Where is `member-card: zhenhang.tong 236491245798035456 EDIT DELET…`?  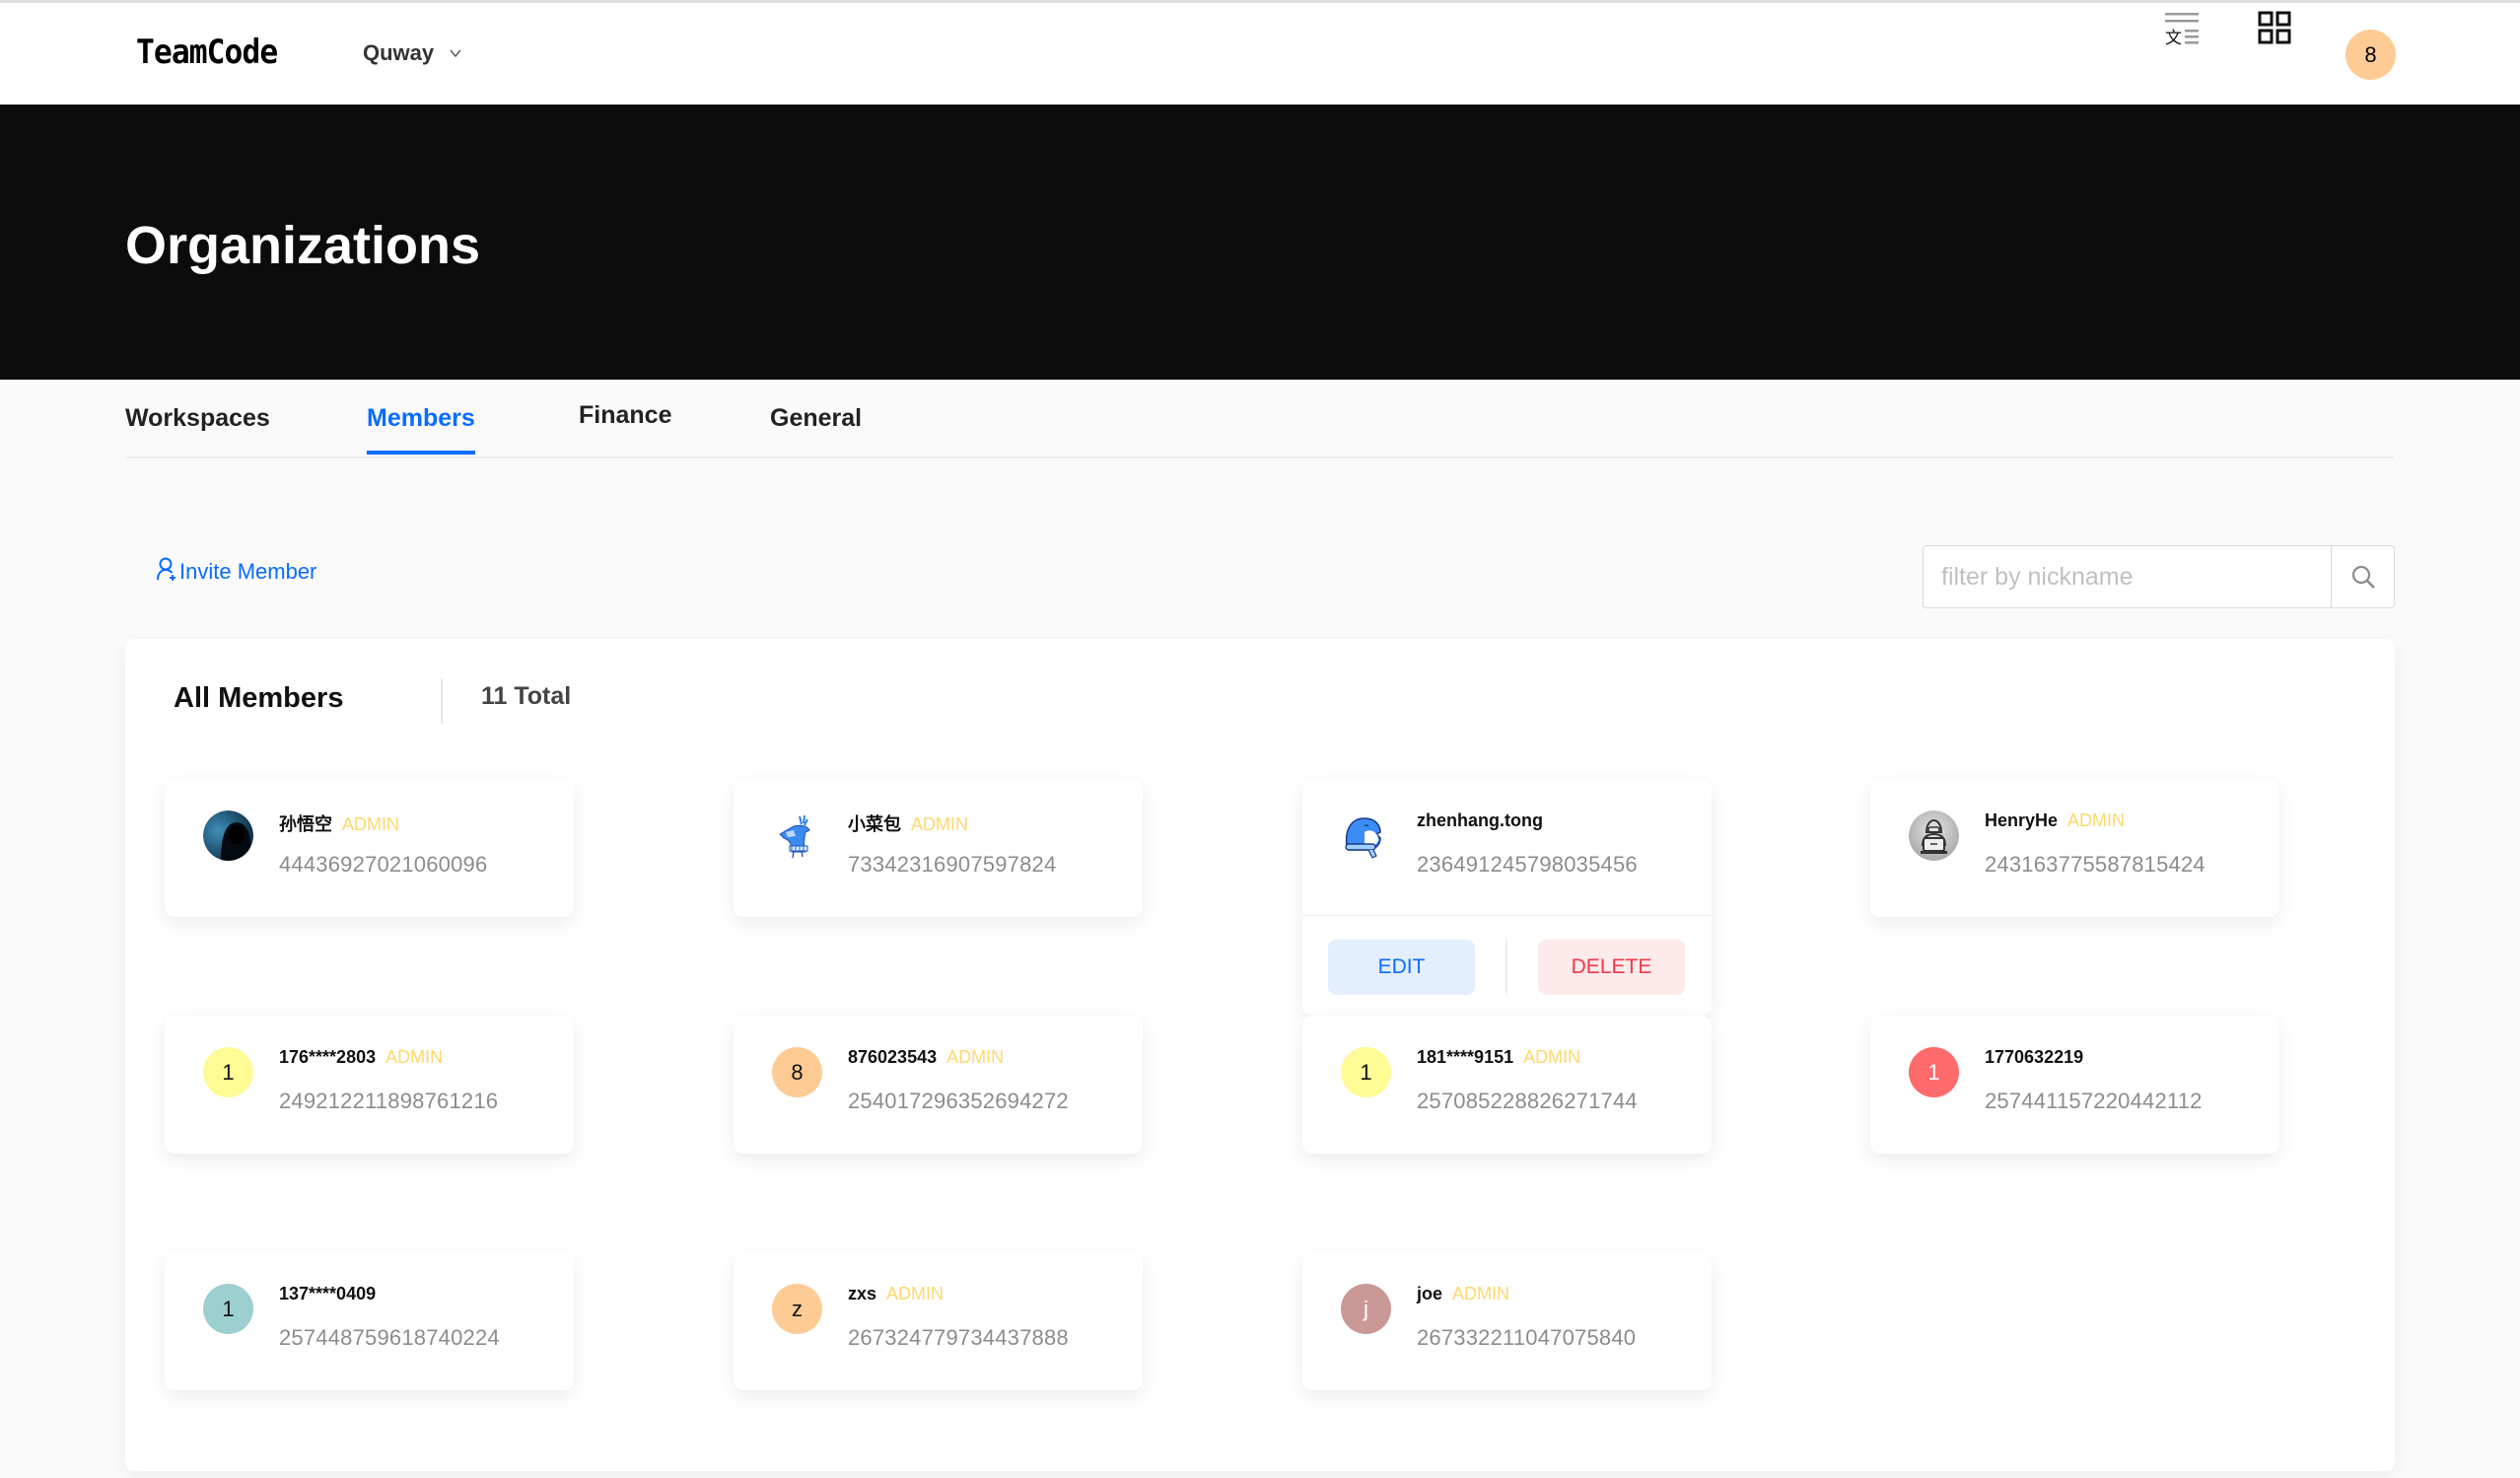 member-card: zhenhang.tong 236491245798035456 EDIT DELET… is located at coordinates (1507, 897).